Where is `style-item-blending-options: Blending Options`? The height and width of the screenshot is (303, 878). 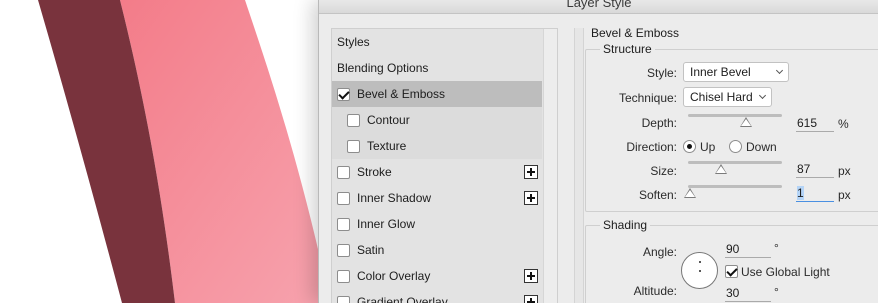 style-item-blending-options: Blending Options is located at coordinates (437, 68).